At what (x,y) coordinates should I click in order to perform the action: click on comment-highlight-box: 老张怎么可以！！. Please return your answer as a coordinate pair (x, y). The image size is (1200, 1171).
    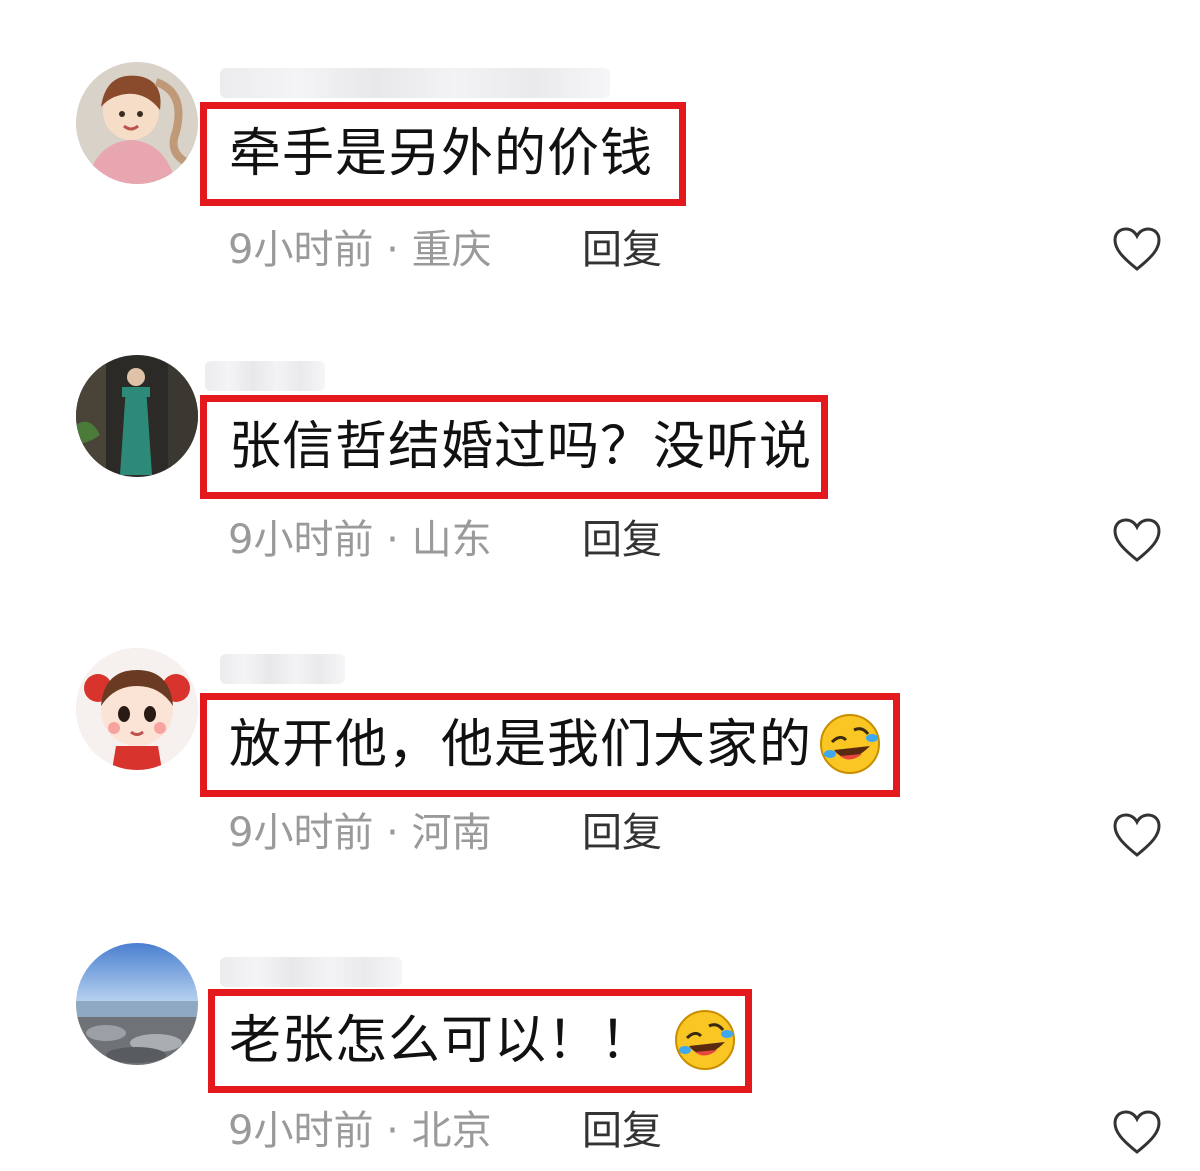
    Looking at the image, I should click on (480, 1041).